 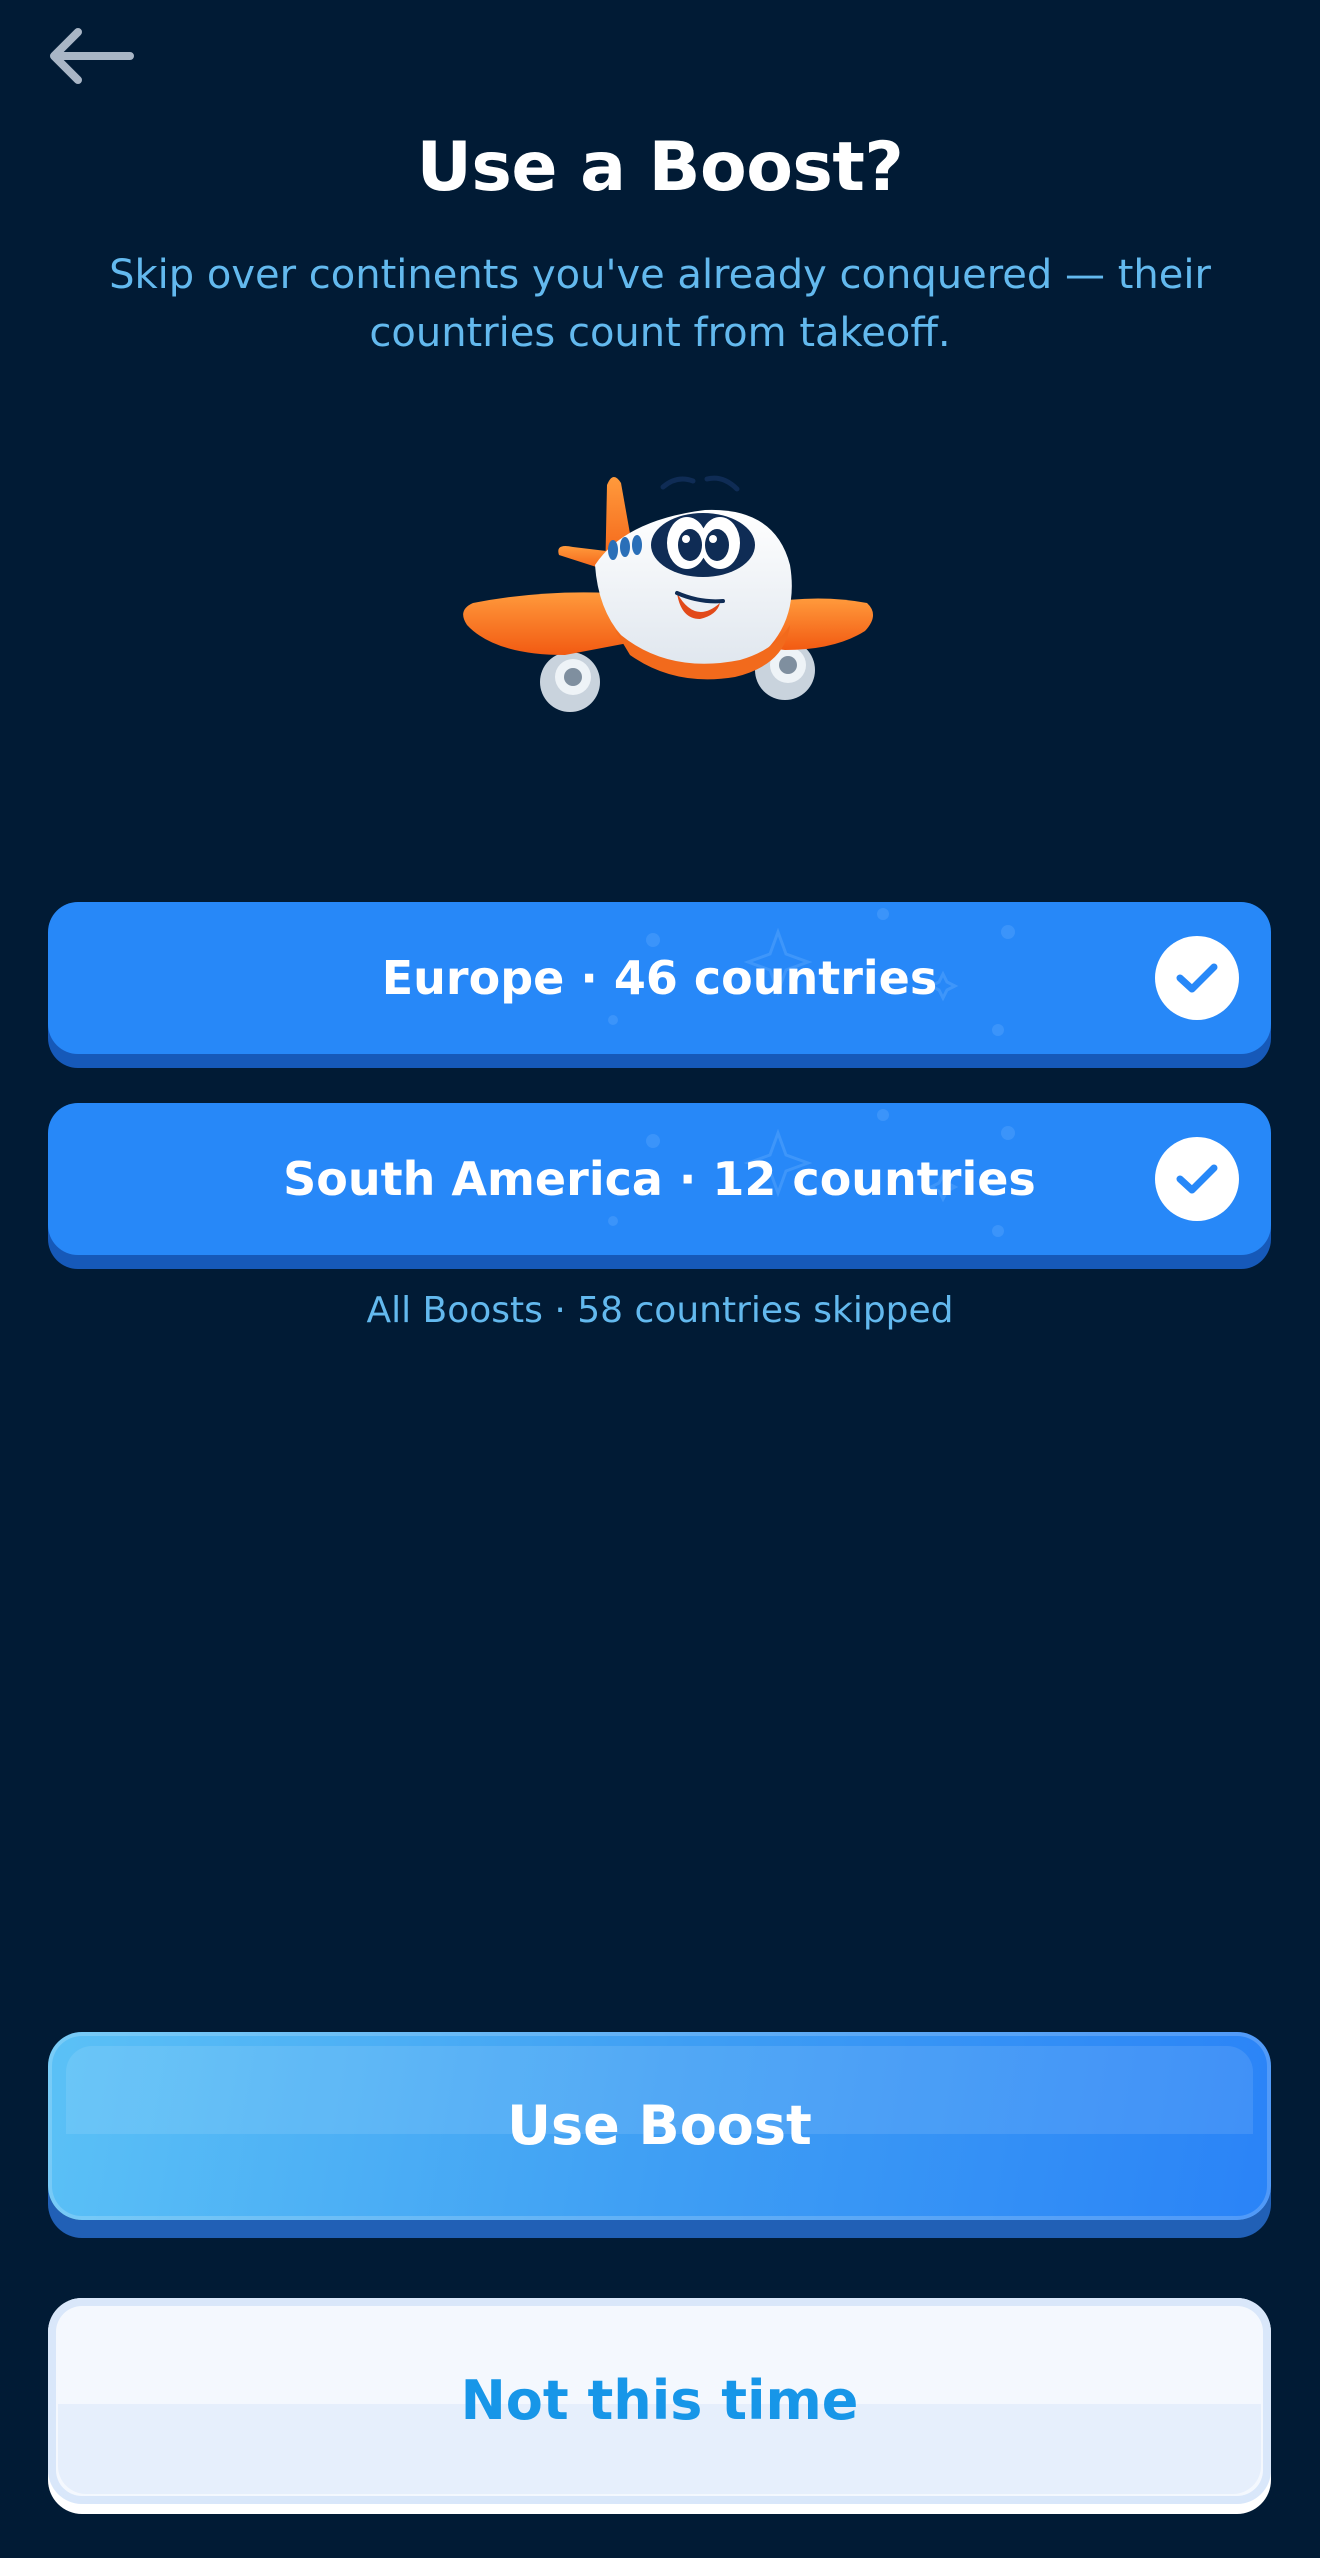 I want to click on not-this-time-button: Not this time, so click(x=659, y=2401).